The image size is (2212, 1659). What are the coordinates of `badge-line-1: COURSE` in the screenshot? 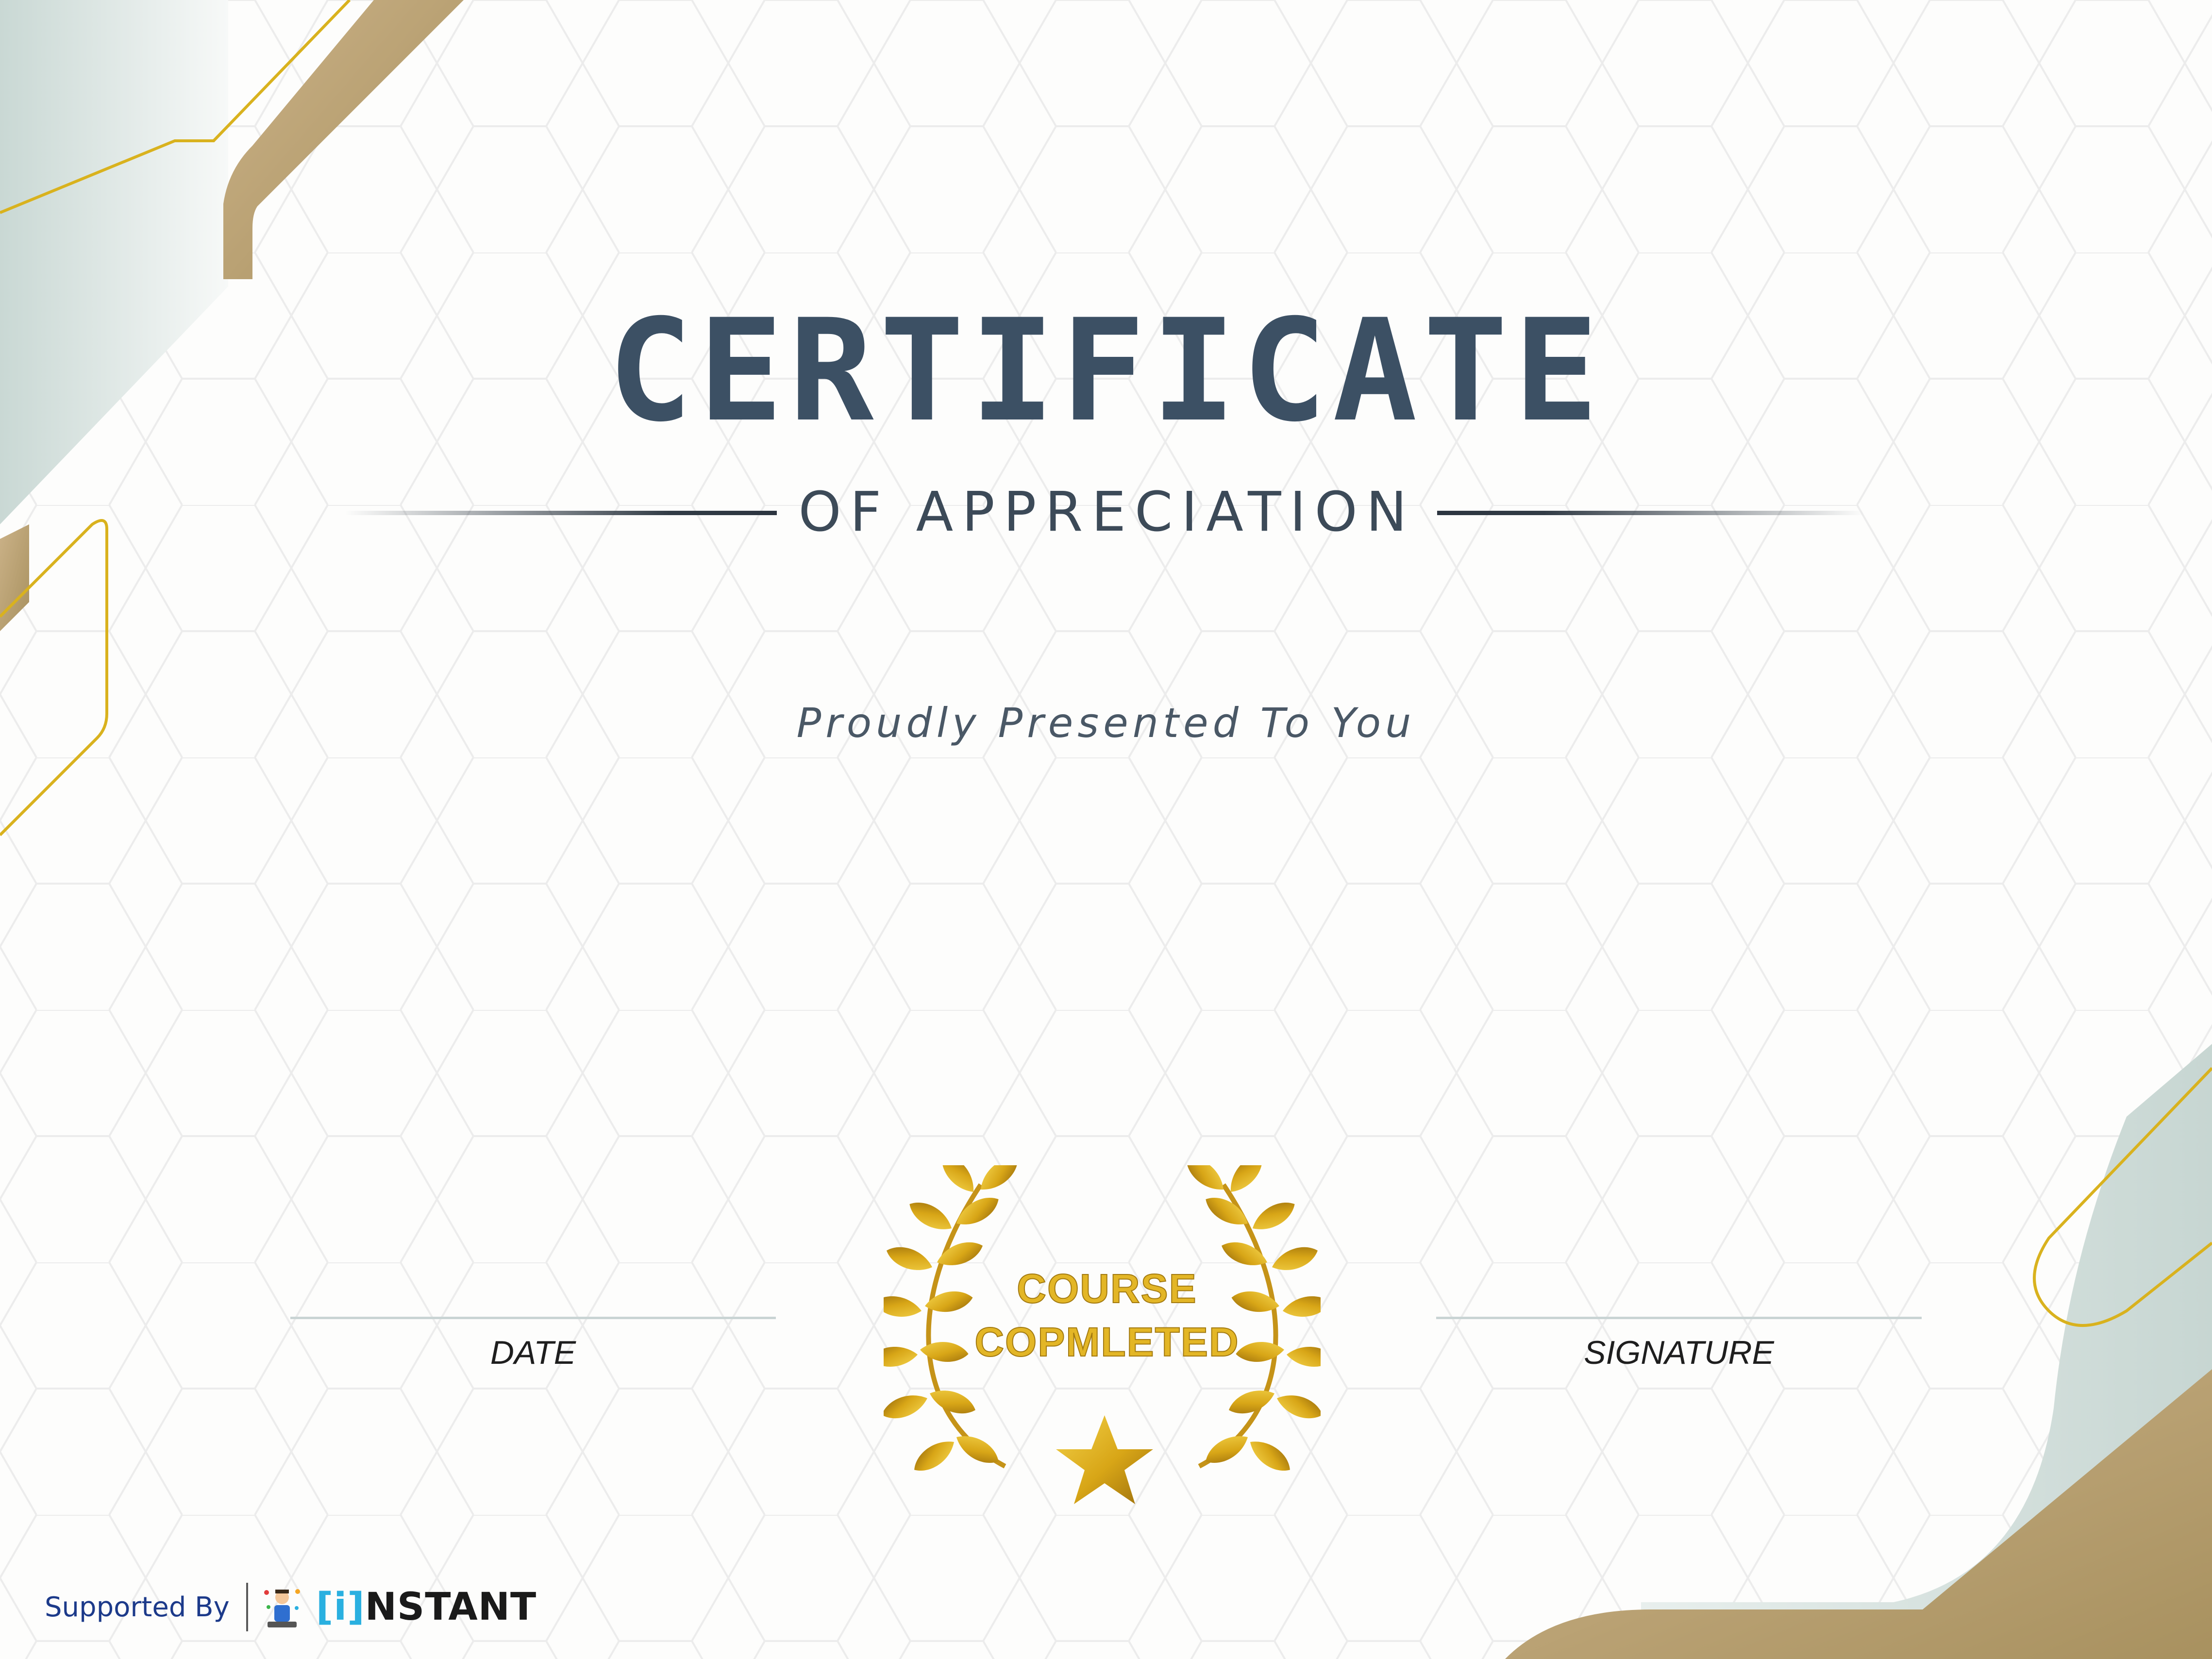 It's located at (1106, 1288).